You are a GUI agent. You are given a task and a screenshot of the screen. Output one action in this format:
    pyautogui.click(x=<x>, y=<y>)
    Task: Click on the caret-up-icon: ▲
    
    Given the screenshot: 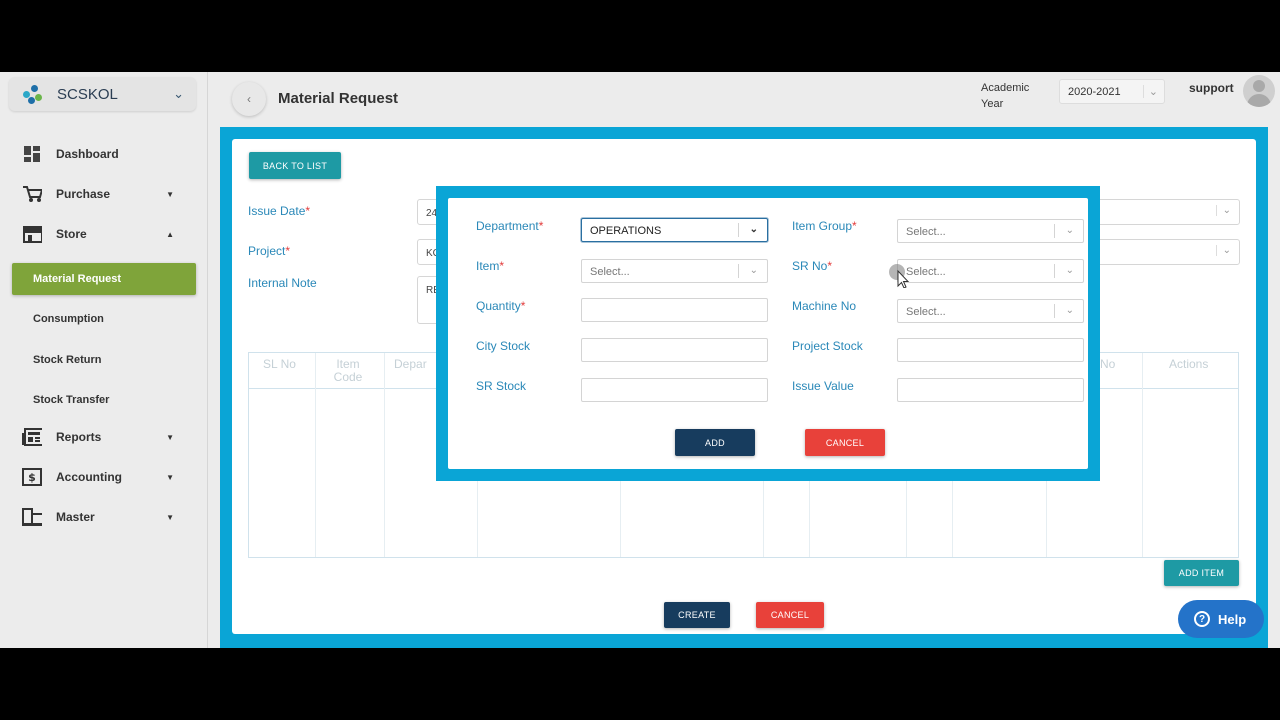 What is the action you would take?
    pyautogui.click(x=170, y=234)
    